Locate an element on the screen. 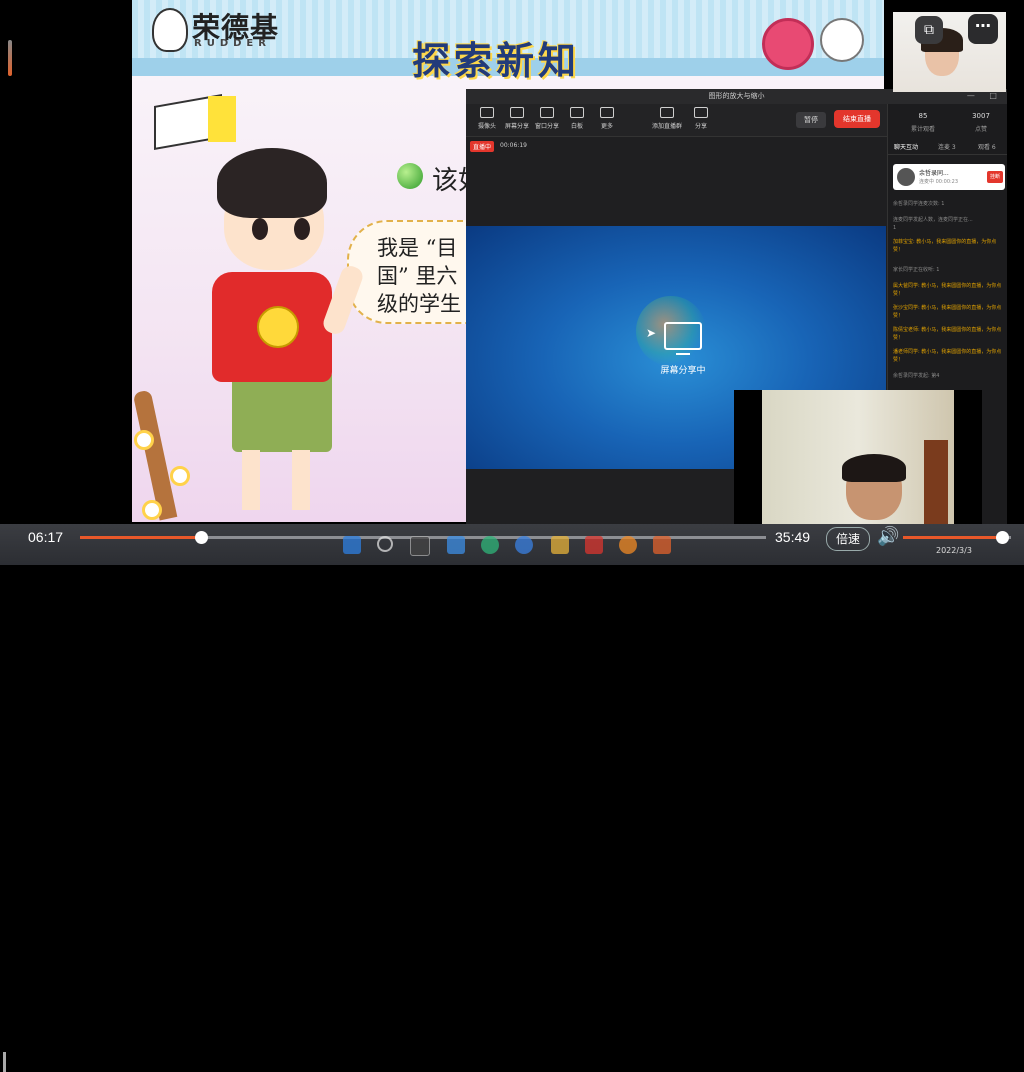 The width and height of the screenshot is (1024, 1072). camera-button: 摄像头 is located at coordinates (487, 118).